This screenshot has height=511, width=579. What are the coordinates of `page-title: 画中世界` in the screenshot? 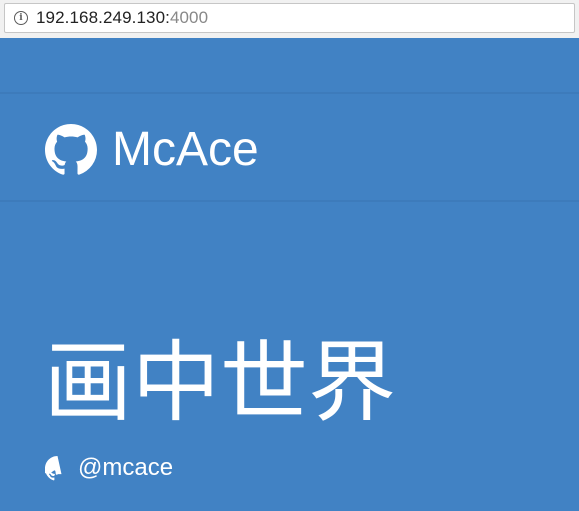 It's located at (220, 382).